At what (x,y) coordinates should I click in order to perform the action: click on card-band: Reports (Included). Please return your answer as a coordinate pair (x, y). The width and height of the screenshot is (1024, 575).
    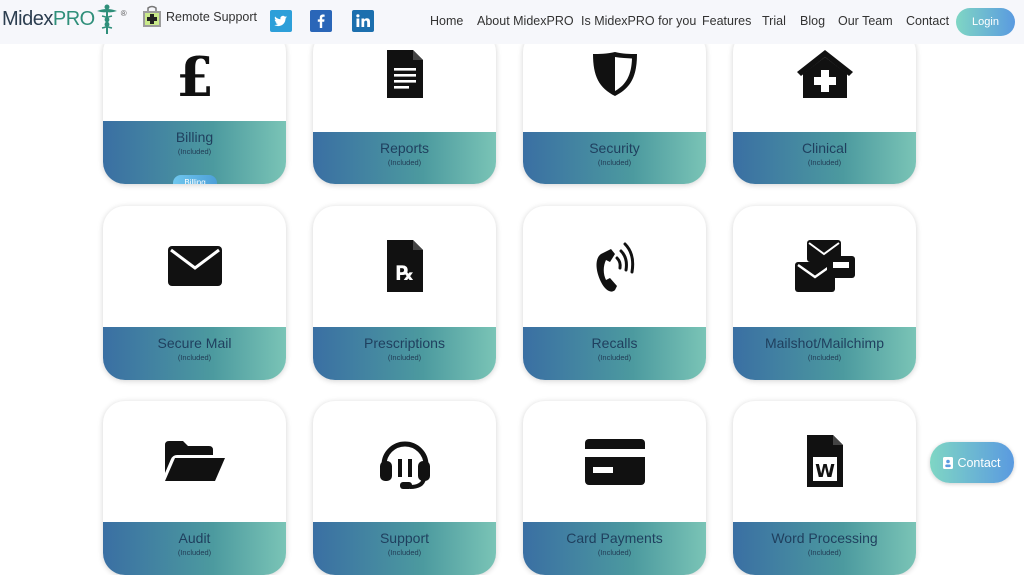
    Looking at the image, I should click on (404, 158).